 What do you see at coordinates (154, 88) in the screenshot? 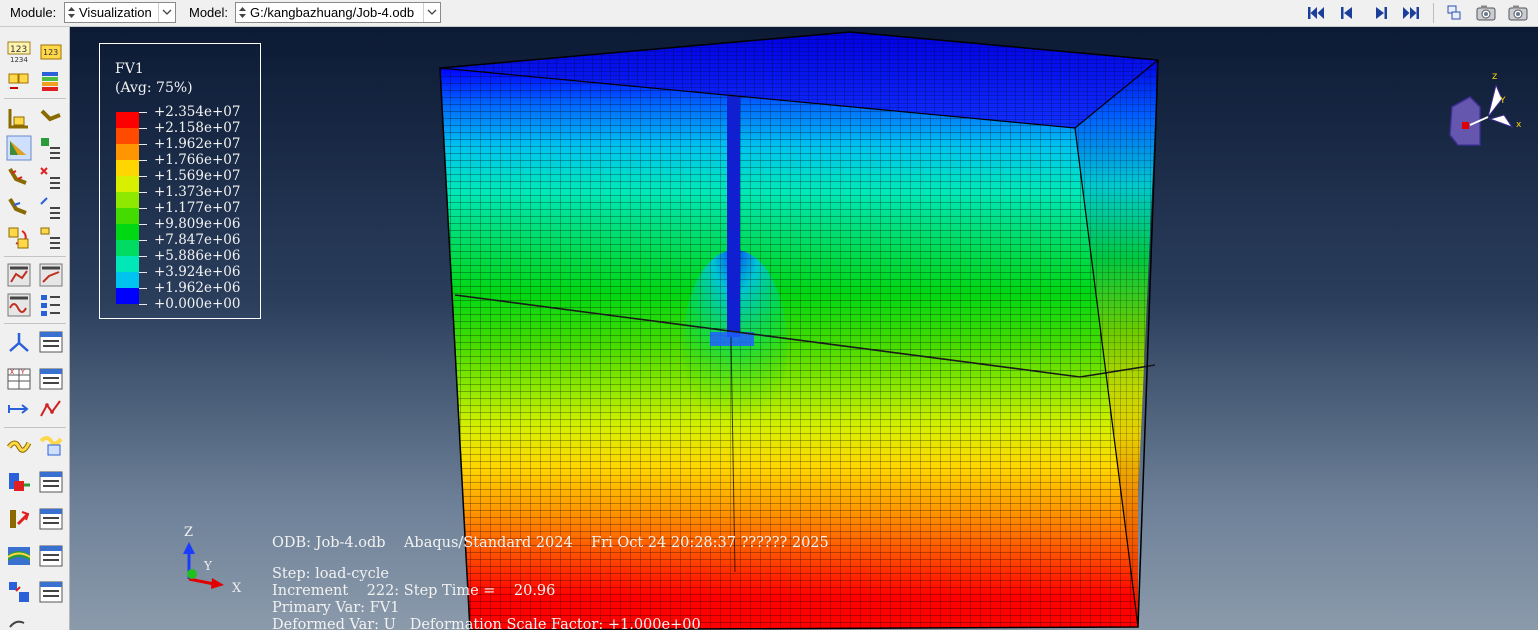
I see `legend-averaging: (Avg: 75%)` at bounding box center [154, 88].